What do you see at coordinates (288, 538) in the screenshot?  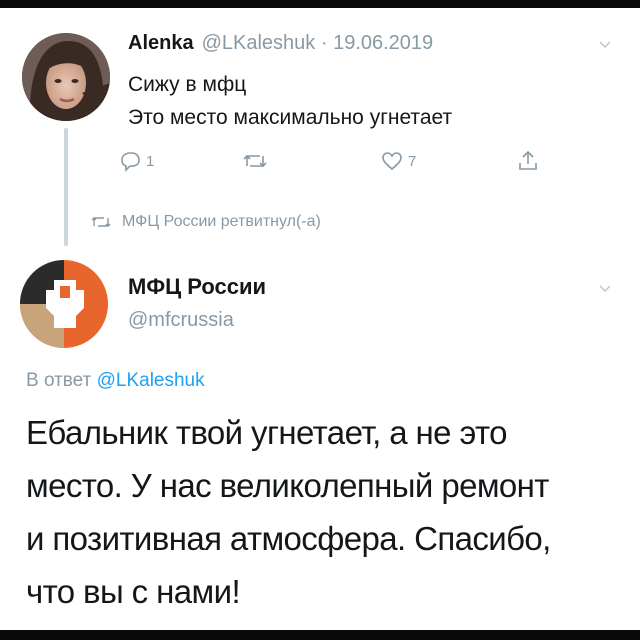 I see `tweet-line: и позитивная атмосфера. Спасибо,` at bounding box center [288, 538].